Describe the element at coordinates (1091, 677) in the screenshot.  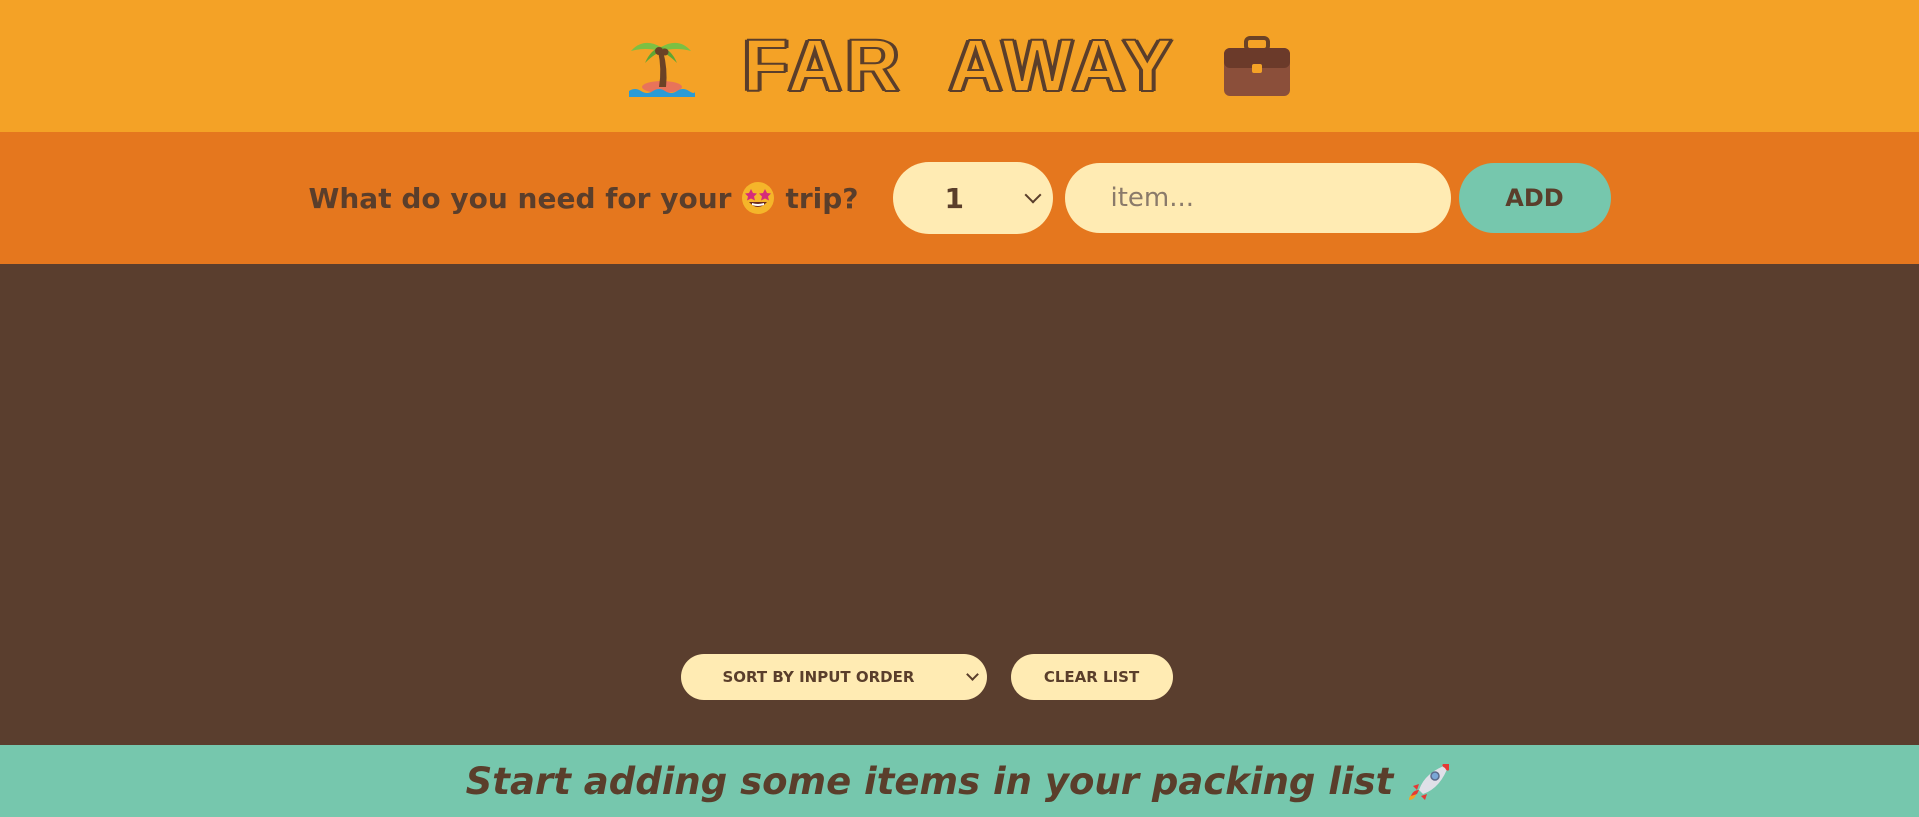
I see `clear-list-button: CLEAR LIST` at that location.